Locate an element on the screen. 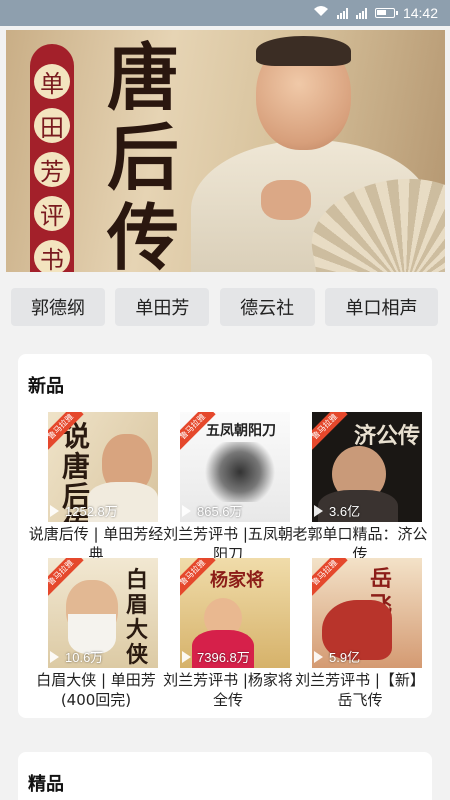 The width and height of the screenshot is (450, 800). tag-deyunshe: 德云社 is located at coordinates (267, 307).